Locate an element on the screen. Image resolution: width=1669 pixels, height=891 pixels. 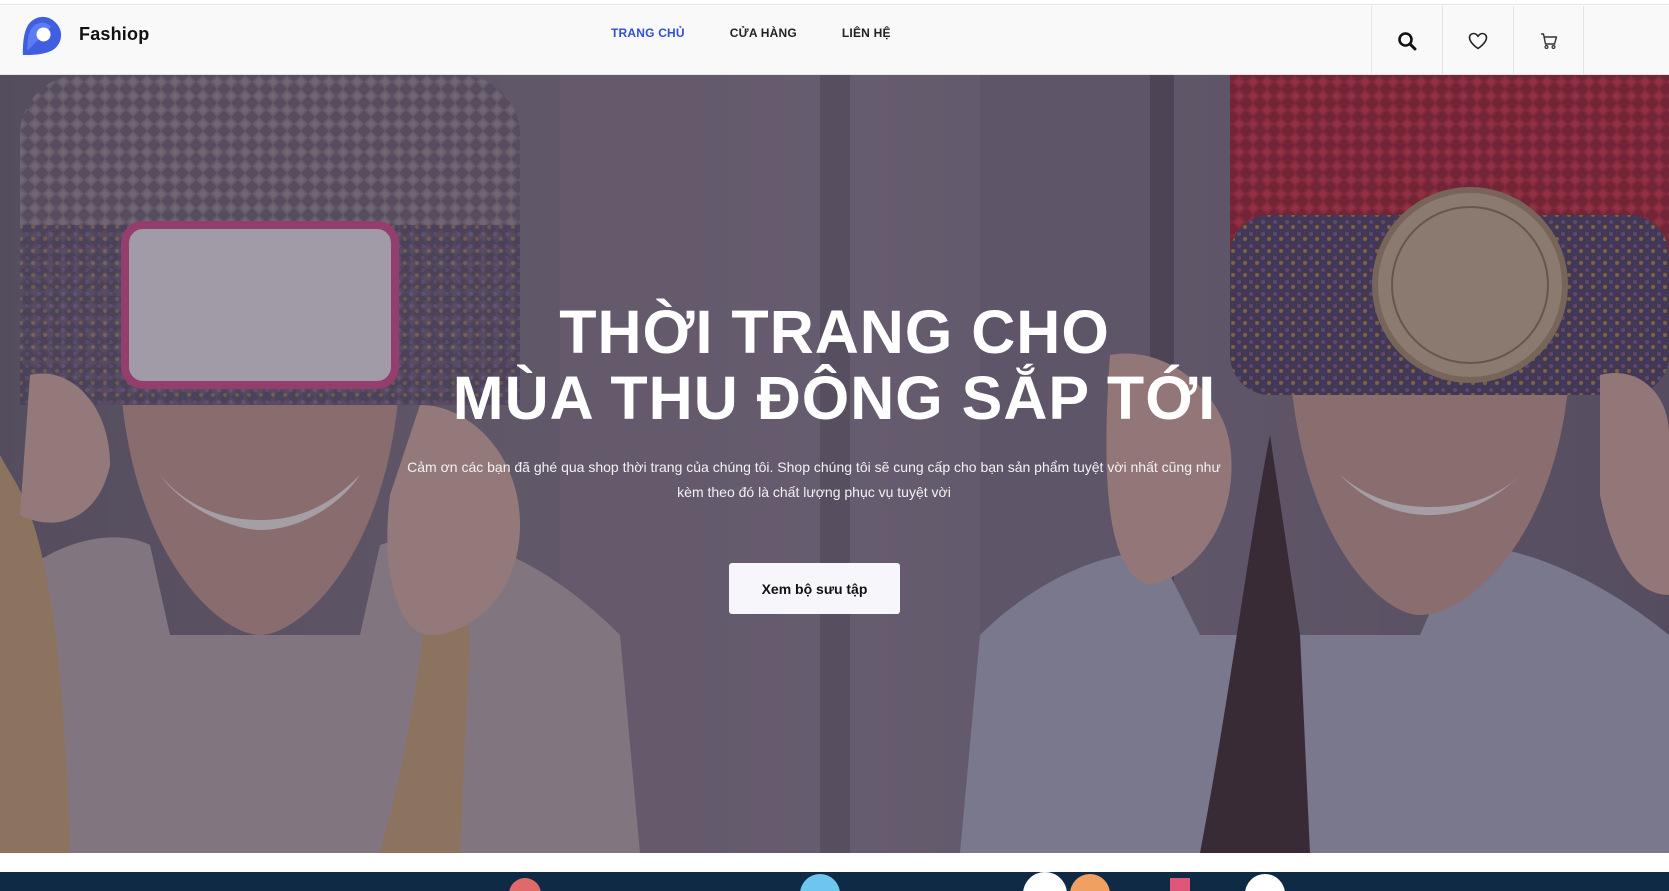
heart-icon is located at coordinates (1478, 40).